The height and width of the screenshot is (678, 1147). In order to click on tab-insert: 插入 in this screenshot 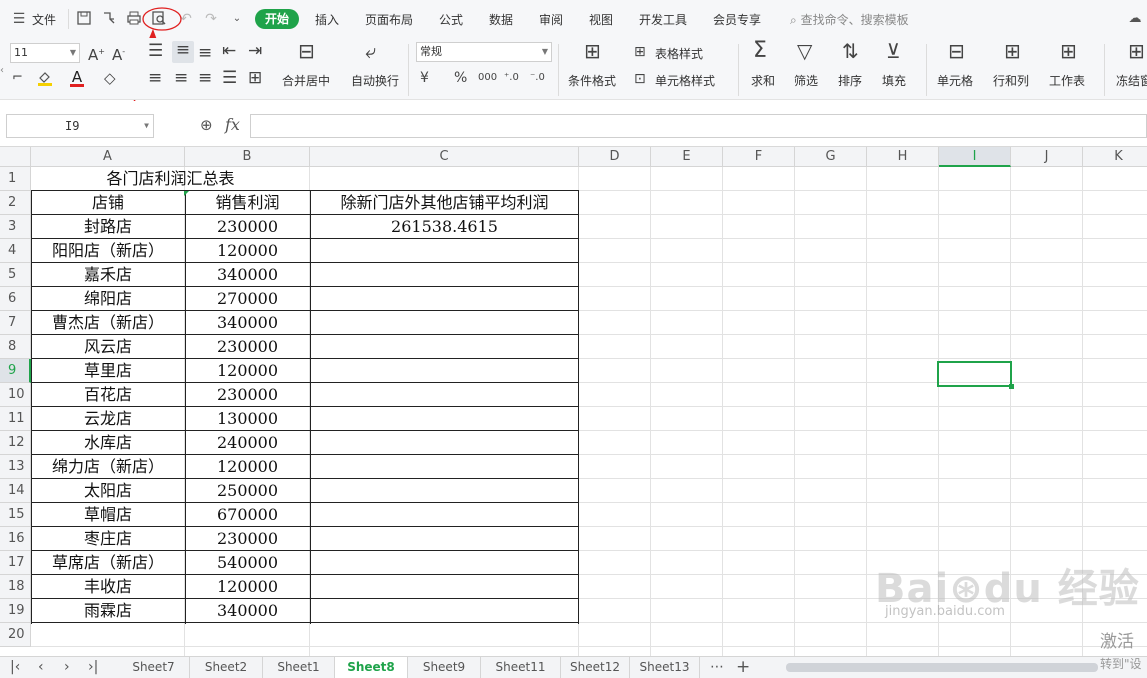, I will do `click(327, 19)`.